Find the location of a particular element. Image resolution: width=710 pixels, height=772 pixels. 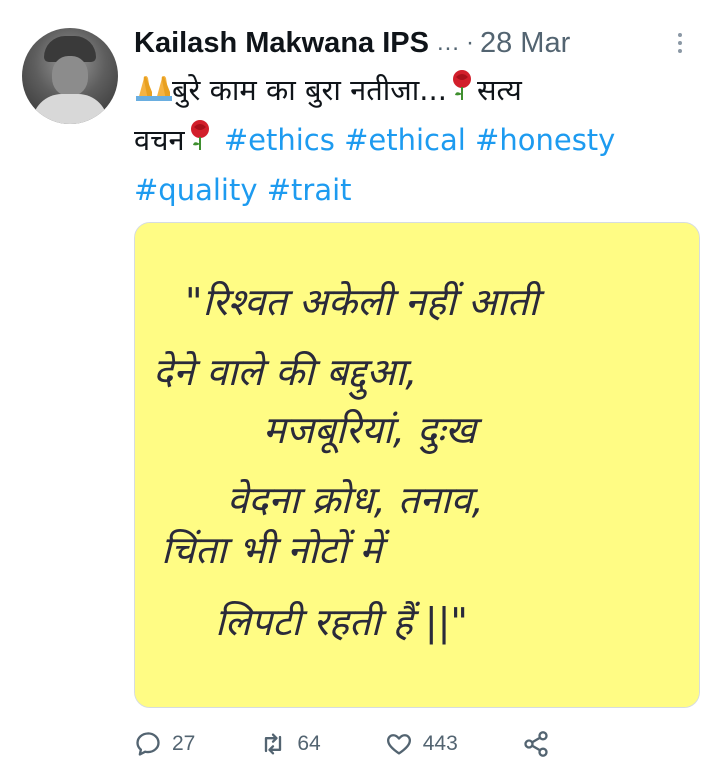

note-line-4: वेदना क्रोध, तनाव, is located at coordinates (355, 500).